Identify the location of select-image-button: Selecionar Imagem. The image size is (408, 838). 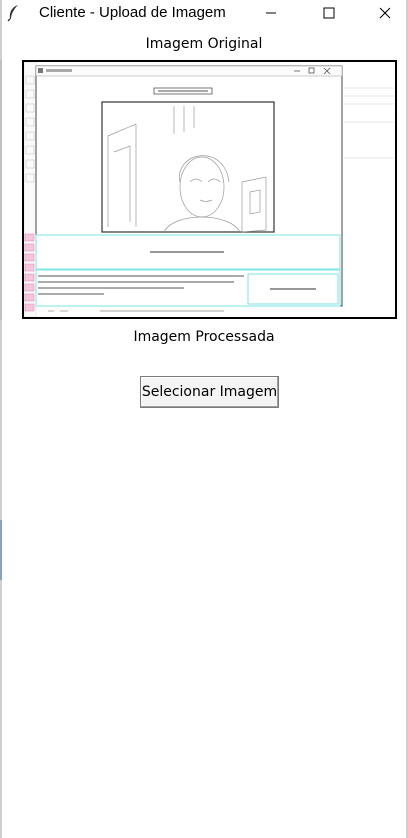
(209, 392).